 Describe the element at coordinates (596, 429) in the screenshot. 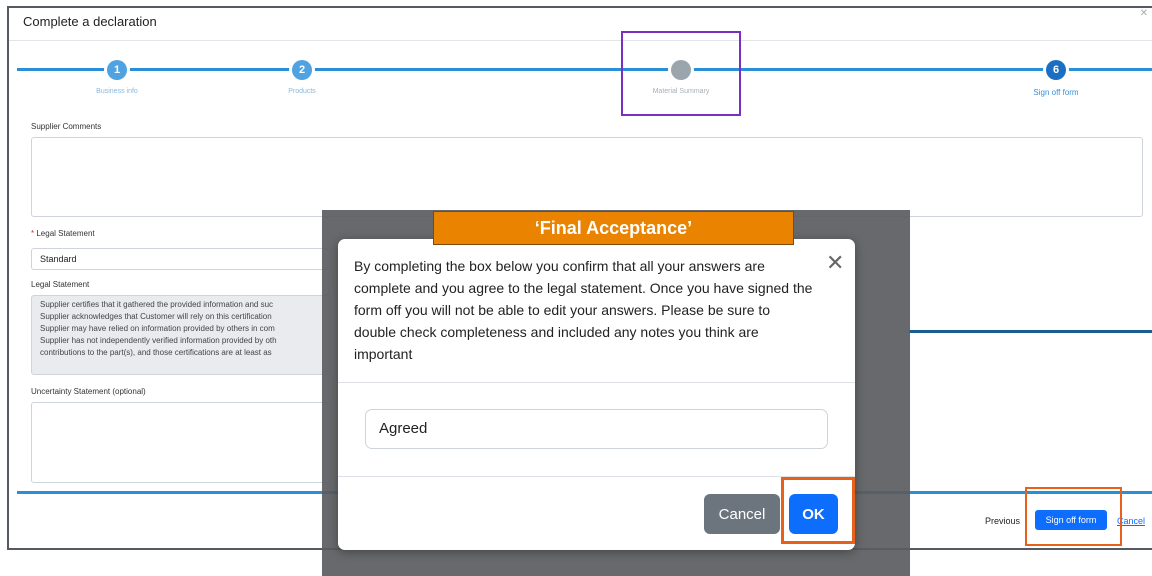

I see `confirmation-input: Agreed` at that location.